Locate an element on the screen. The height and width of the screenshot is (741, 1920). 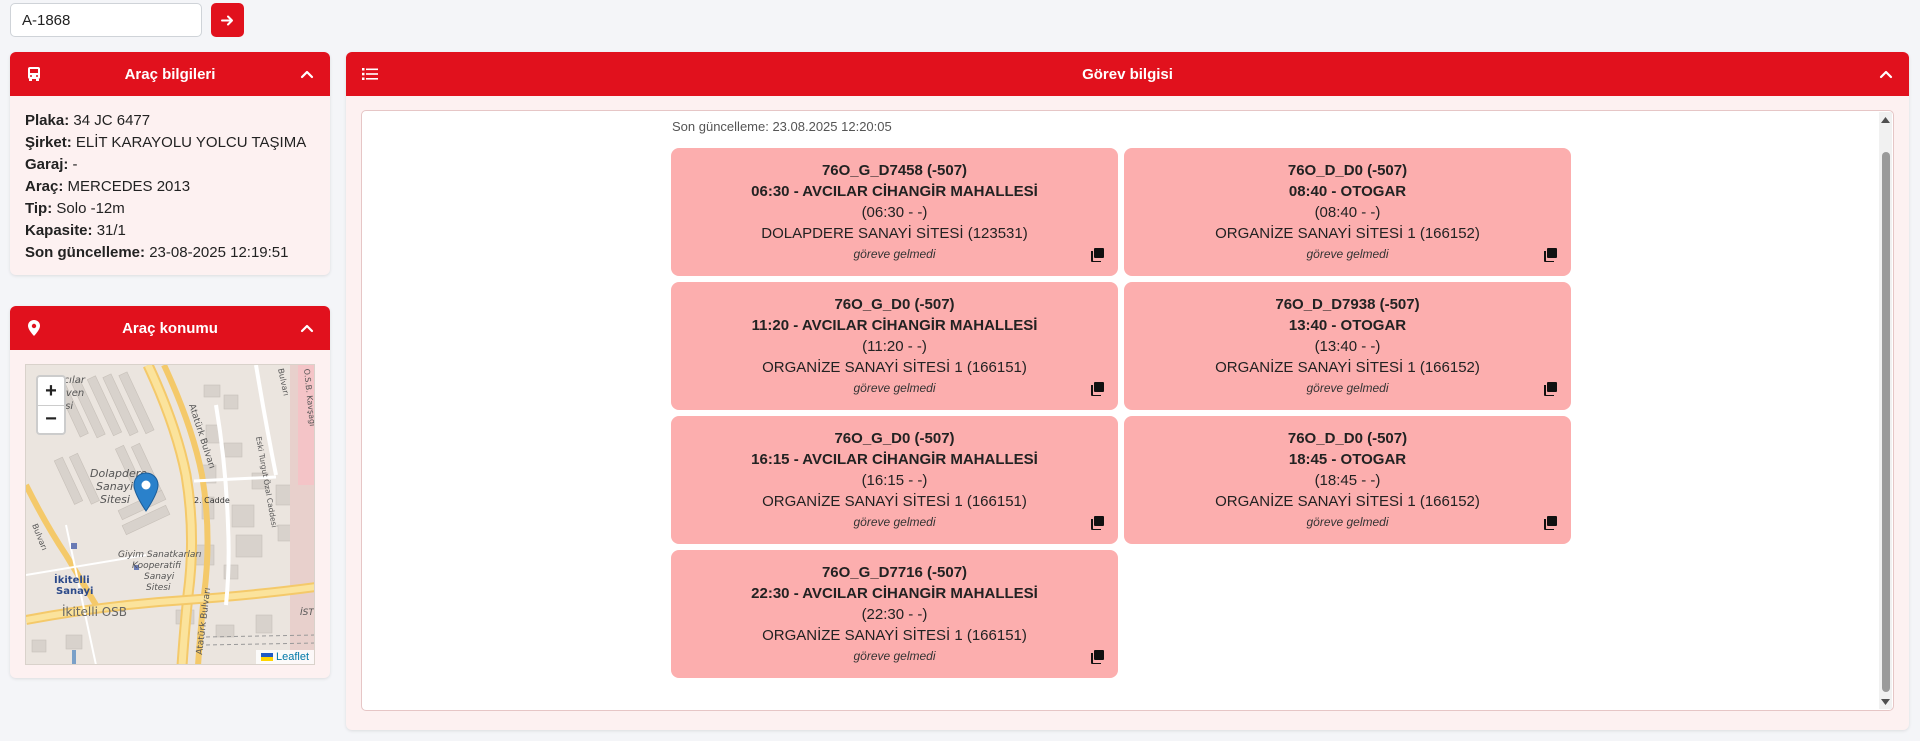
map-attribution: Leaflet is located at coordinates (284, 657).